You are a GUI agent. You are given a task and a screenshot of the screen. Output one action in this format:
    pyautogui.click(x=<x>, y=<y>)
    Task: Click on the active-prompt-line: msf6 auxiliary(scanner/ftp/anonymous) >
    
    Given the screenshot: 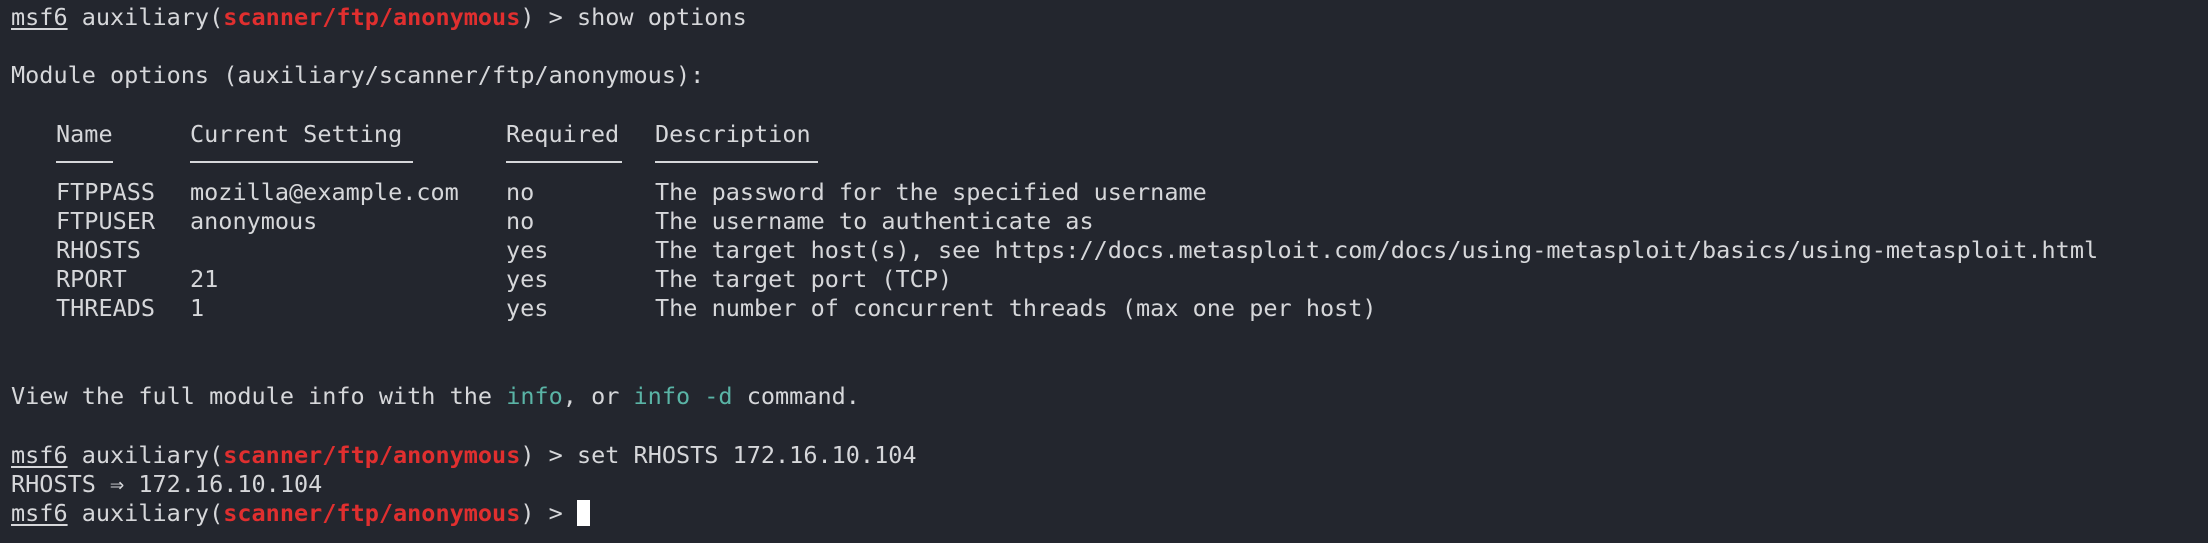 What is the action you would take?
    pyautogui.click(x=300, y=513)
    